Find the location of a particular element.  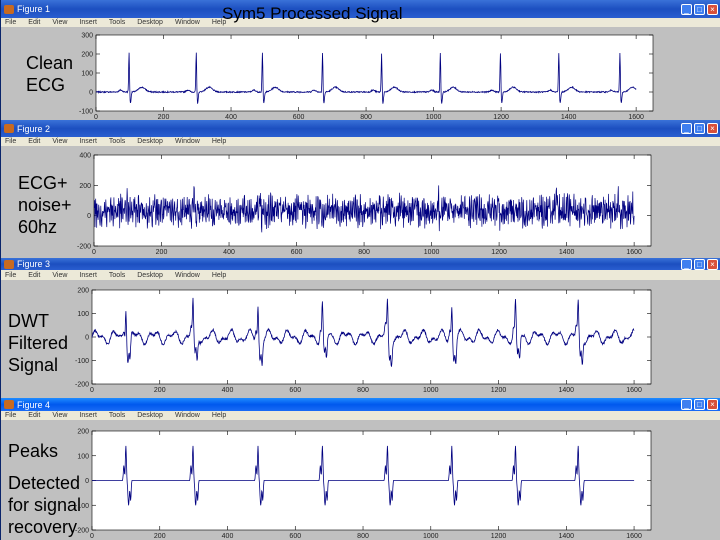

x-tick-label: 1600 is located at coordinates (634, 536).